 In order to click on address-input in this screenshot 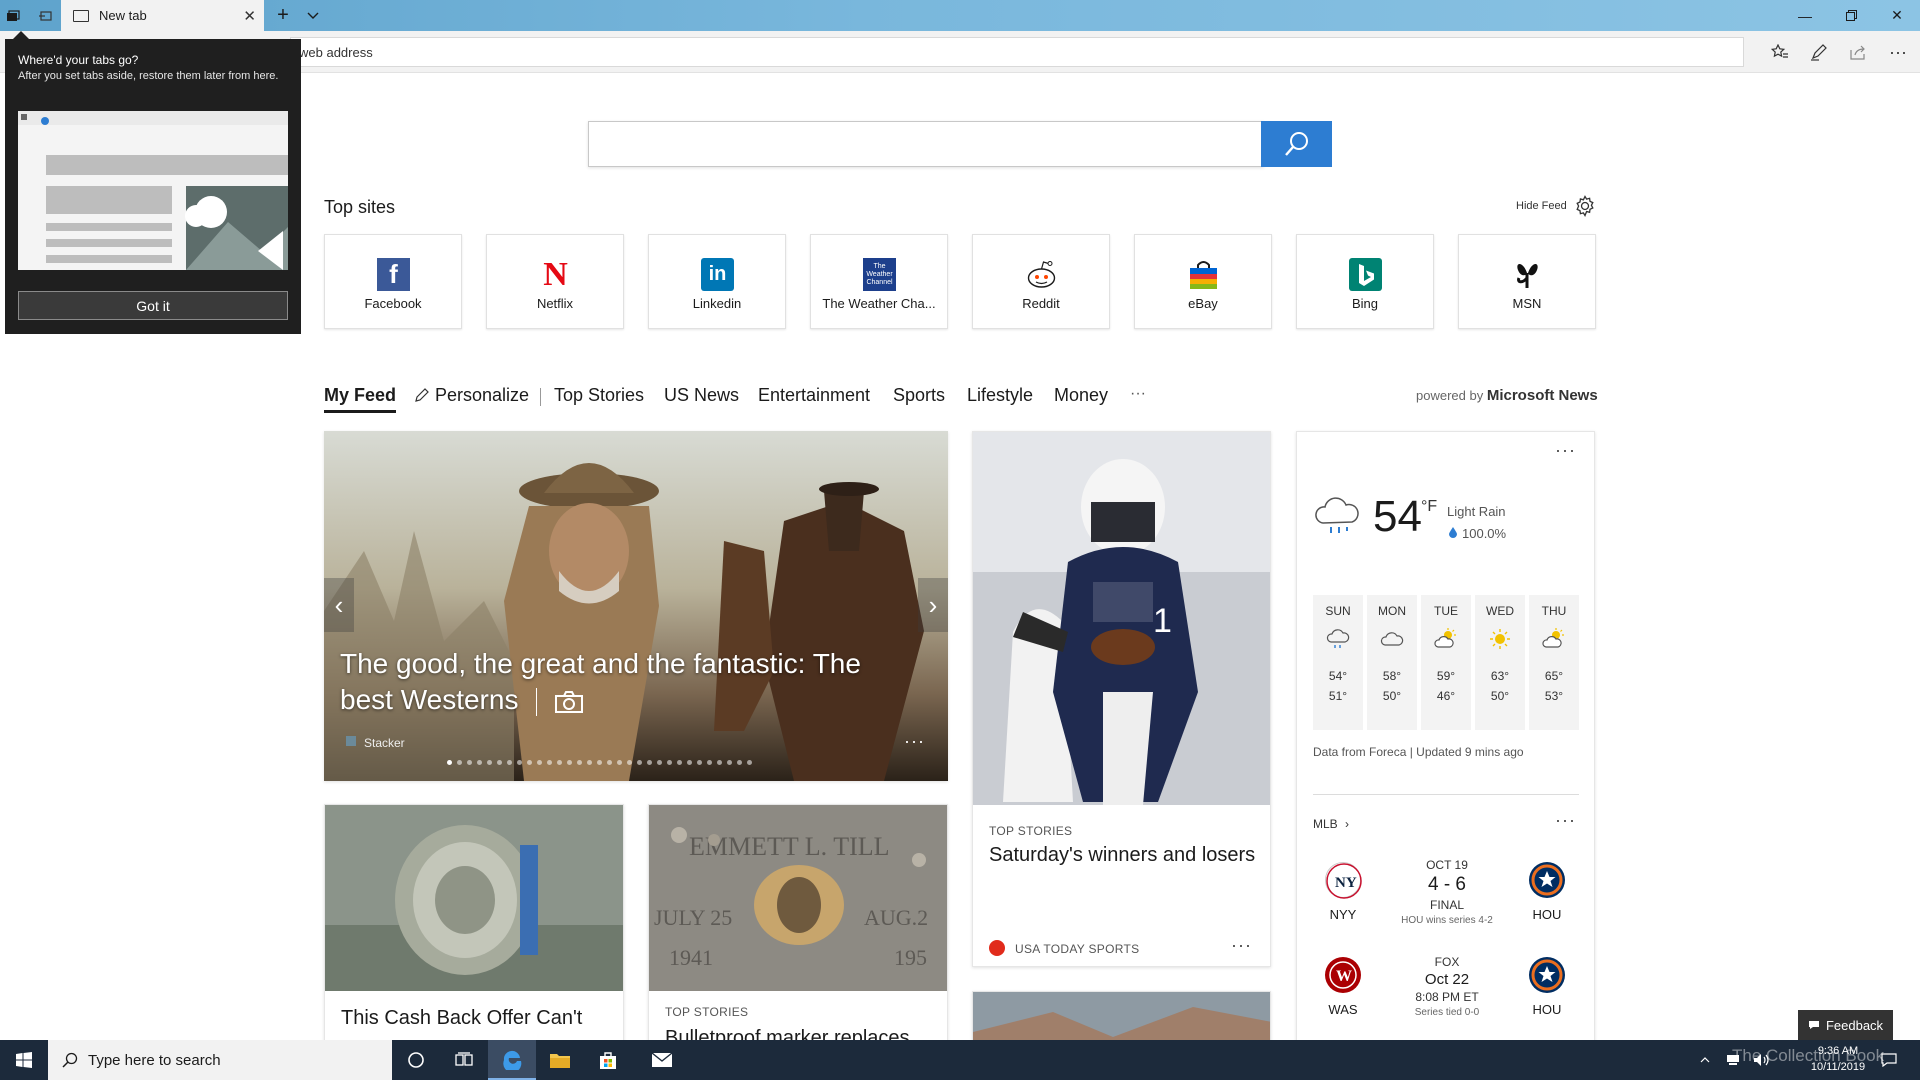, I will do `click(1017, 52)`.